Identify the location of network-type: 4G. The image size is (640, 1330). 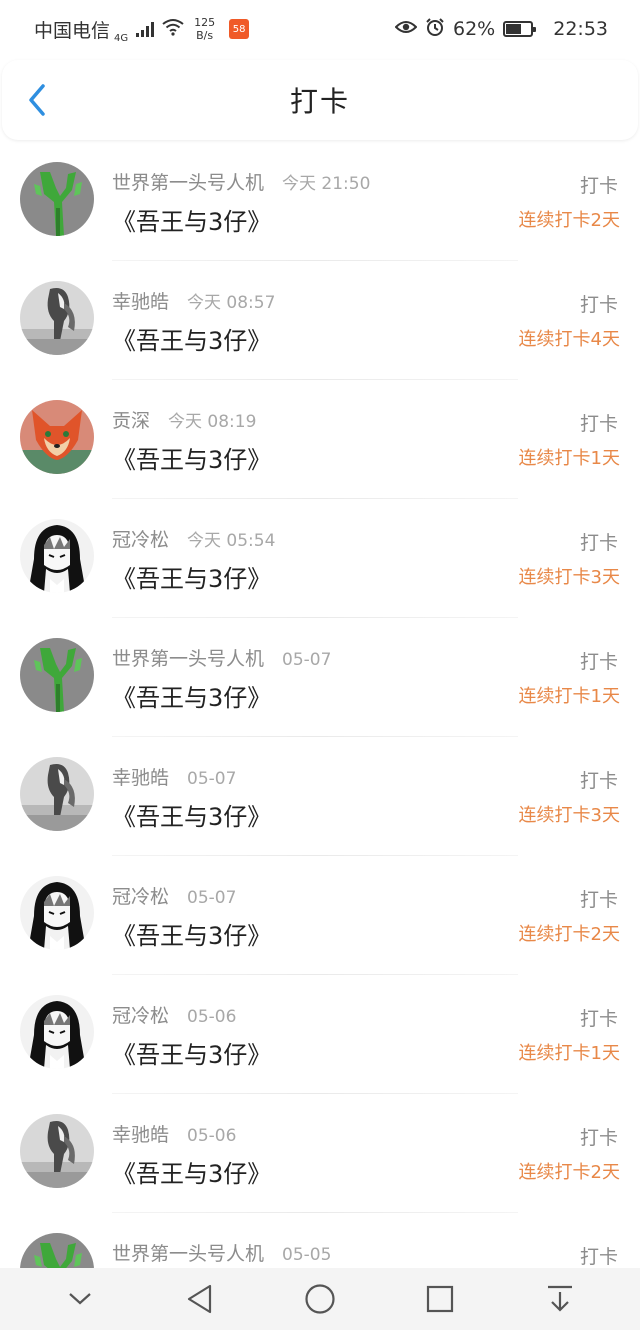
(121, 38).